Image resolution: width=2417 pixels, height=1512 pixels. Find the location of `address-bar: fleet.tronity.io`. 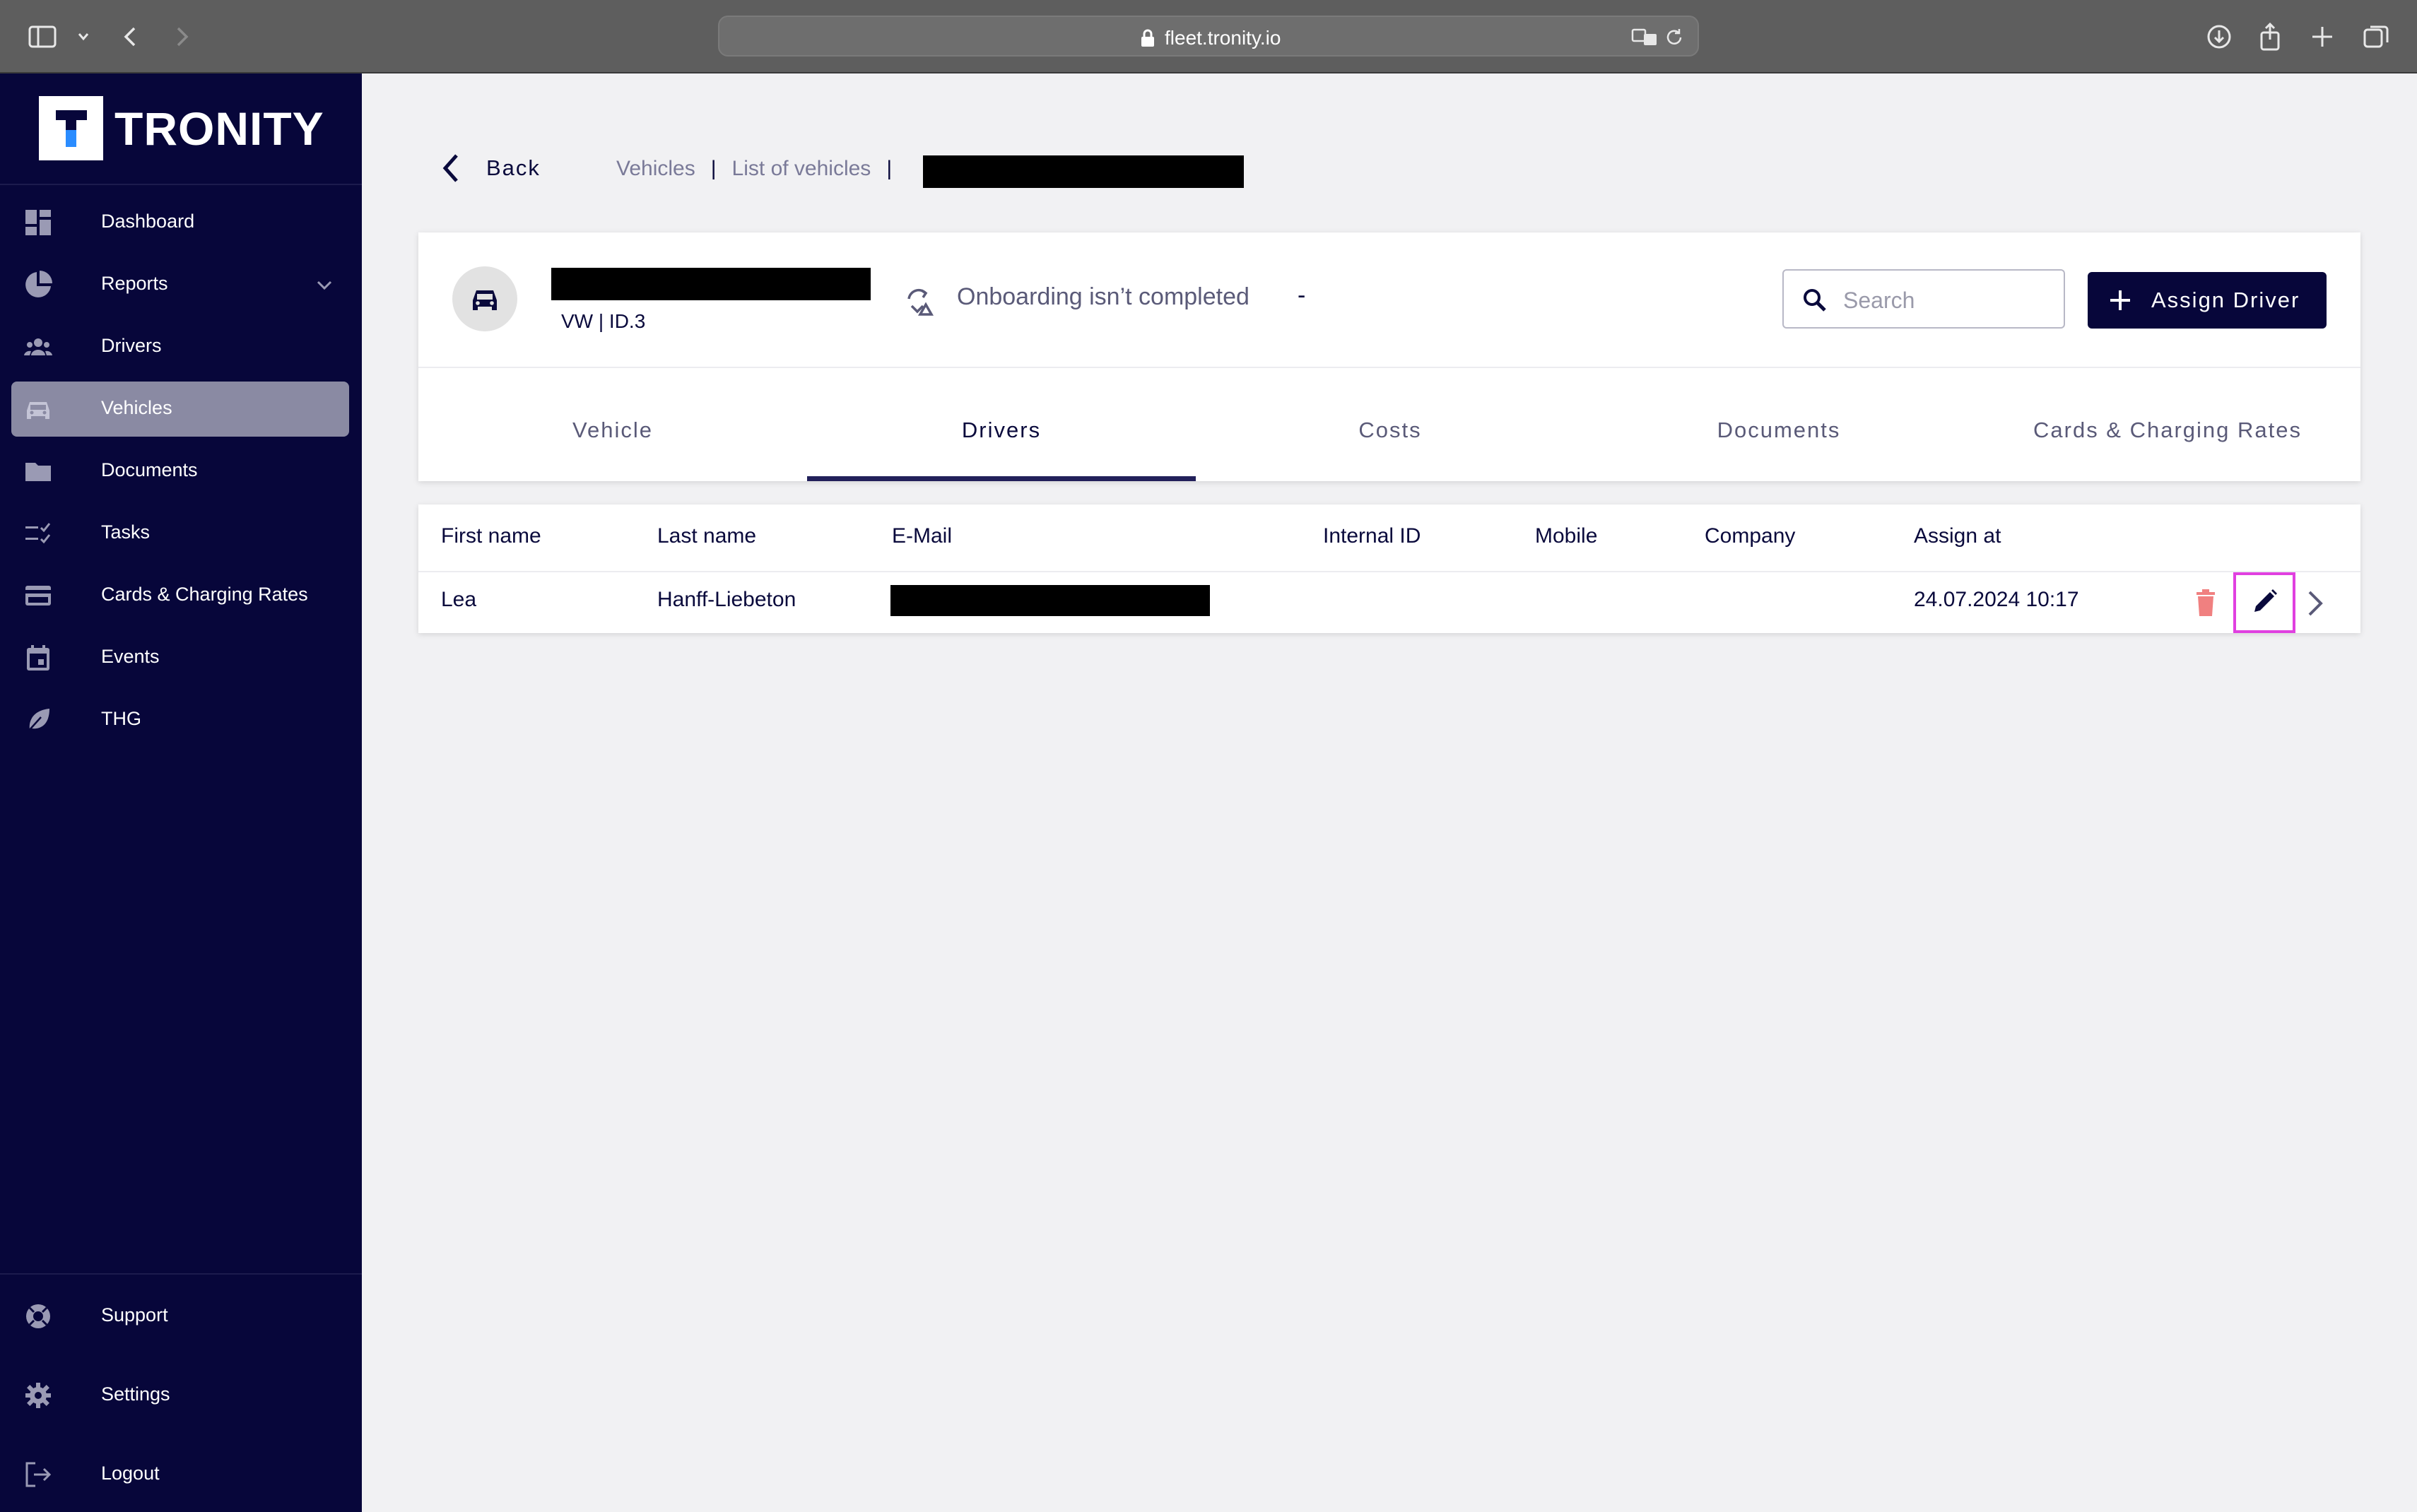

address-bar: fleet.tronity.io is located at coordinates (1208, 36).